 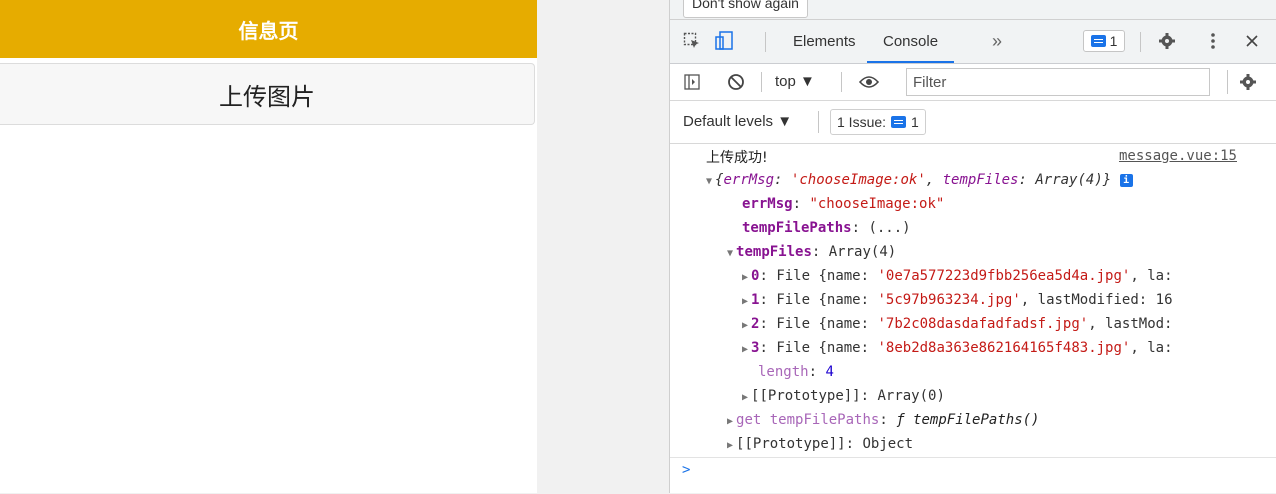 What do you see at coordinates (1113, 41) in the screenshot?
I see `messages-count: 1` at bounding box center [1113, 41].